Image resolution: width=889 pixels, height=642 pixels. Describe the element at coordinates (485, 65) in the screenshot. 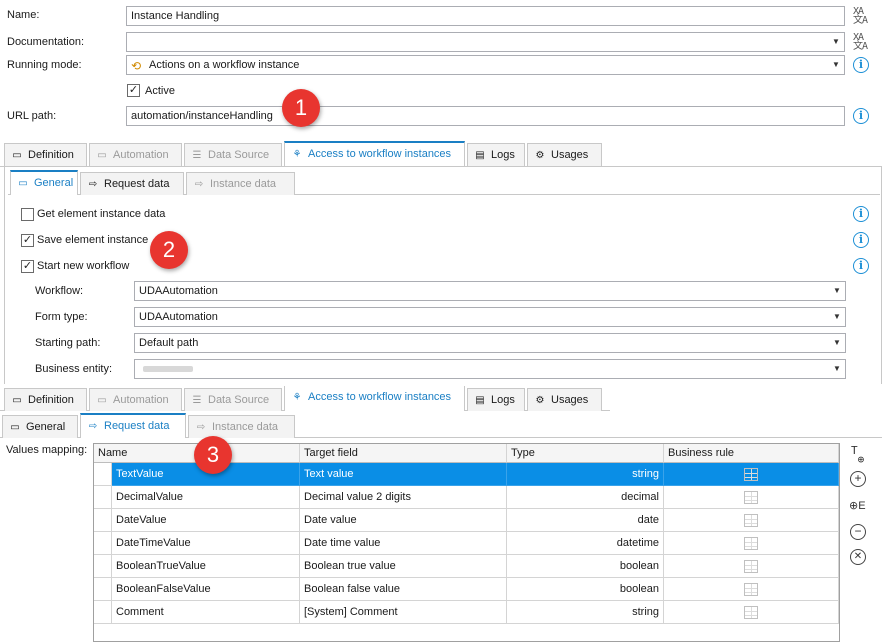

I see `running-mode-select: ⟲ Actions on a workflow instance ▼` at that location.